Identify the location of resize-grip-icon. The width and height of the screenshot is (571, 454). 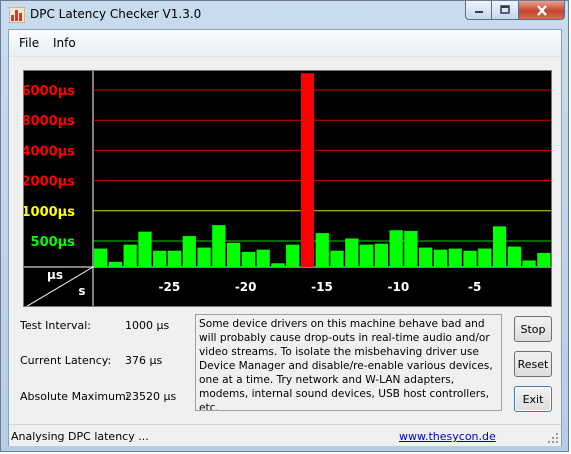
(553, 438).